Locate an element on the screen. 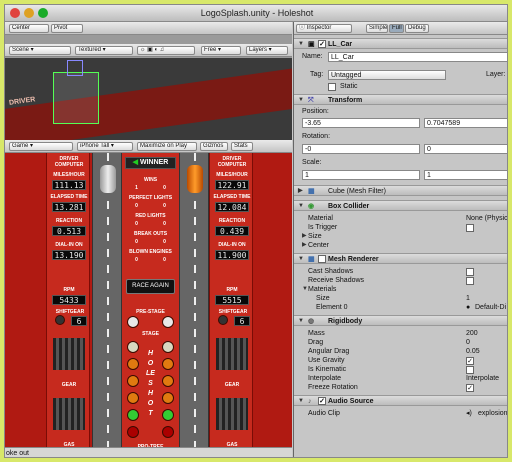 This screenshot has height=462, width=512. rotation-label: Rotation: is located at coordinates (316, 136).